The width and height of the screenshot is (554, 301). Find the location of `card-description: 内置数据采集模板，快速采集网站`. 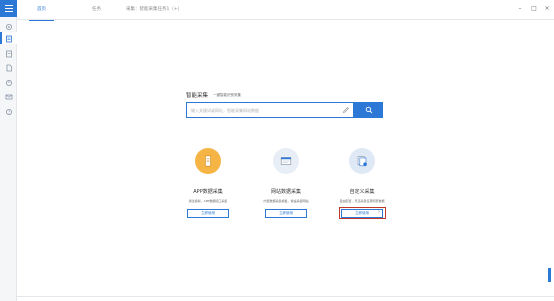

card-description: 内置数据采集模板，快速采集网站 is located at coordinates (286, 201).